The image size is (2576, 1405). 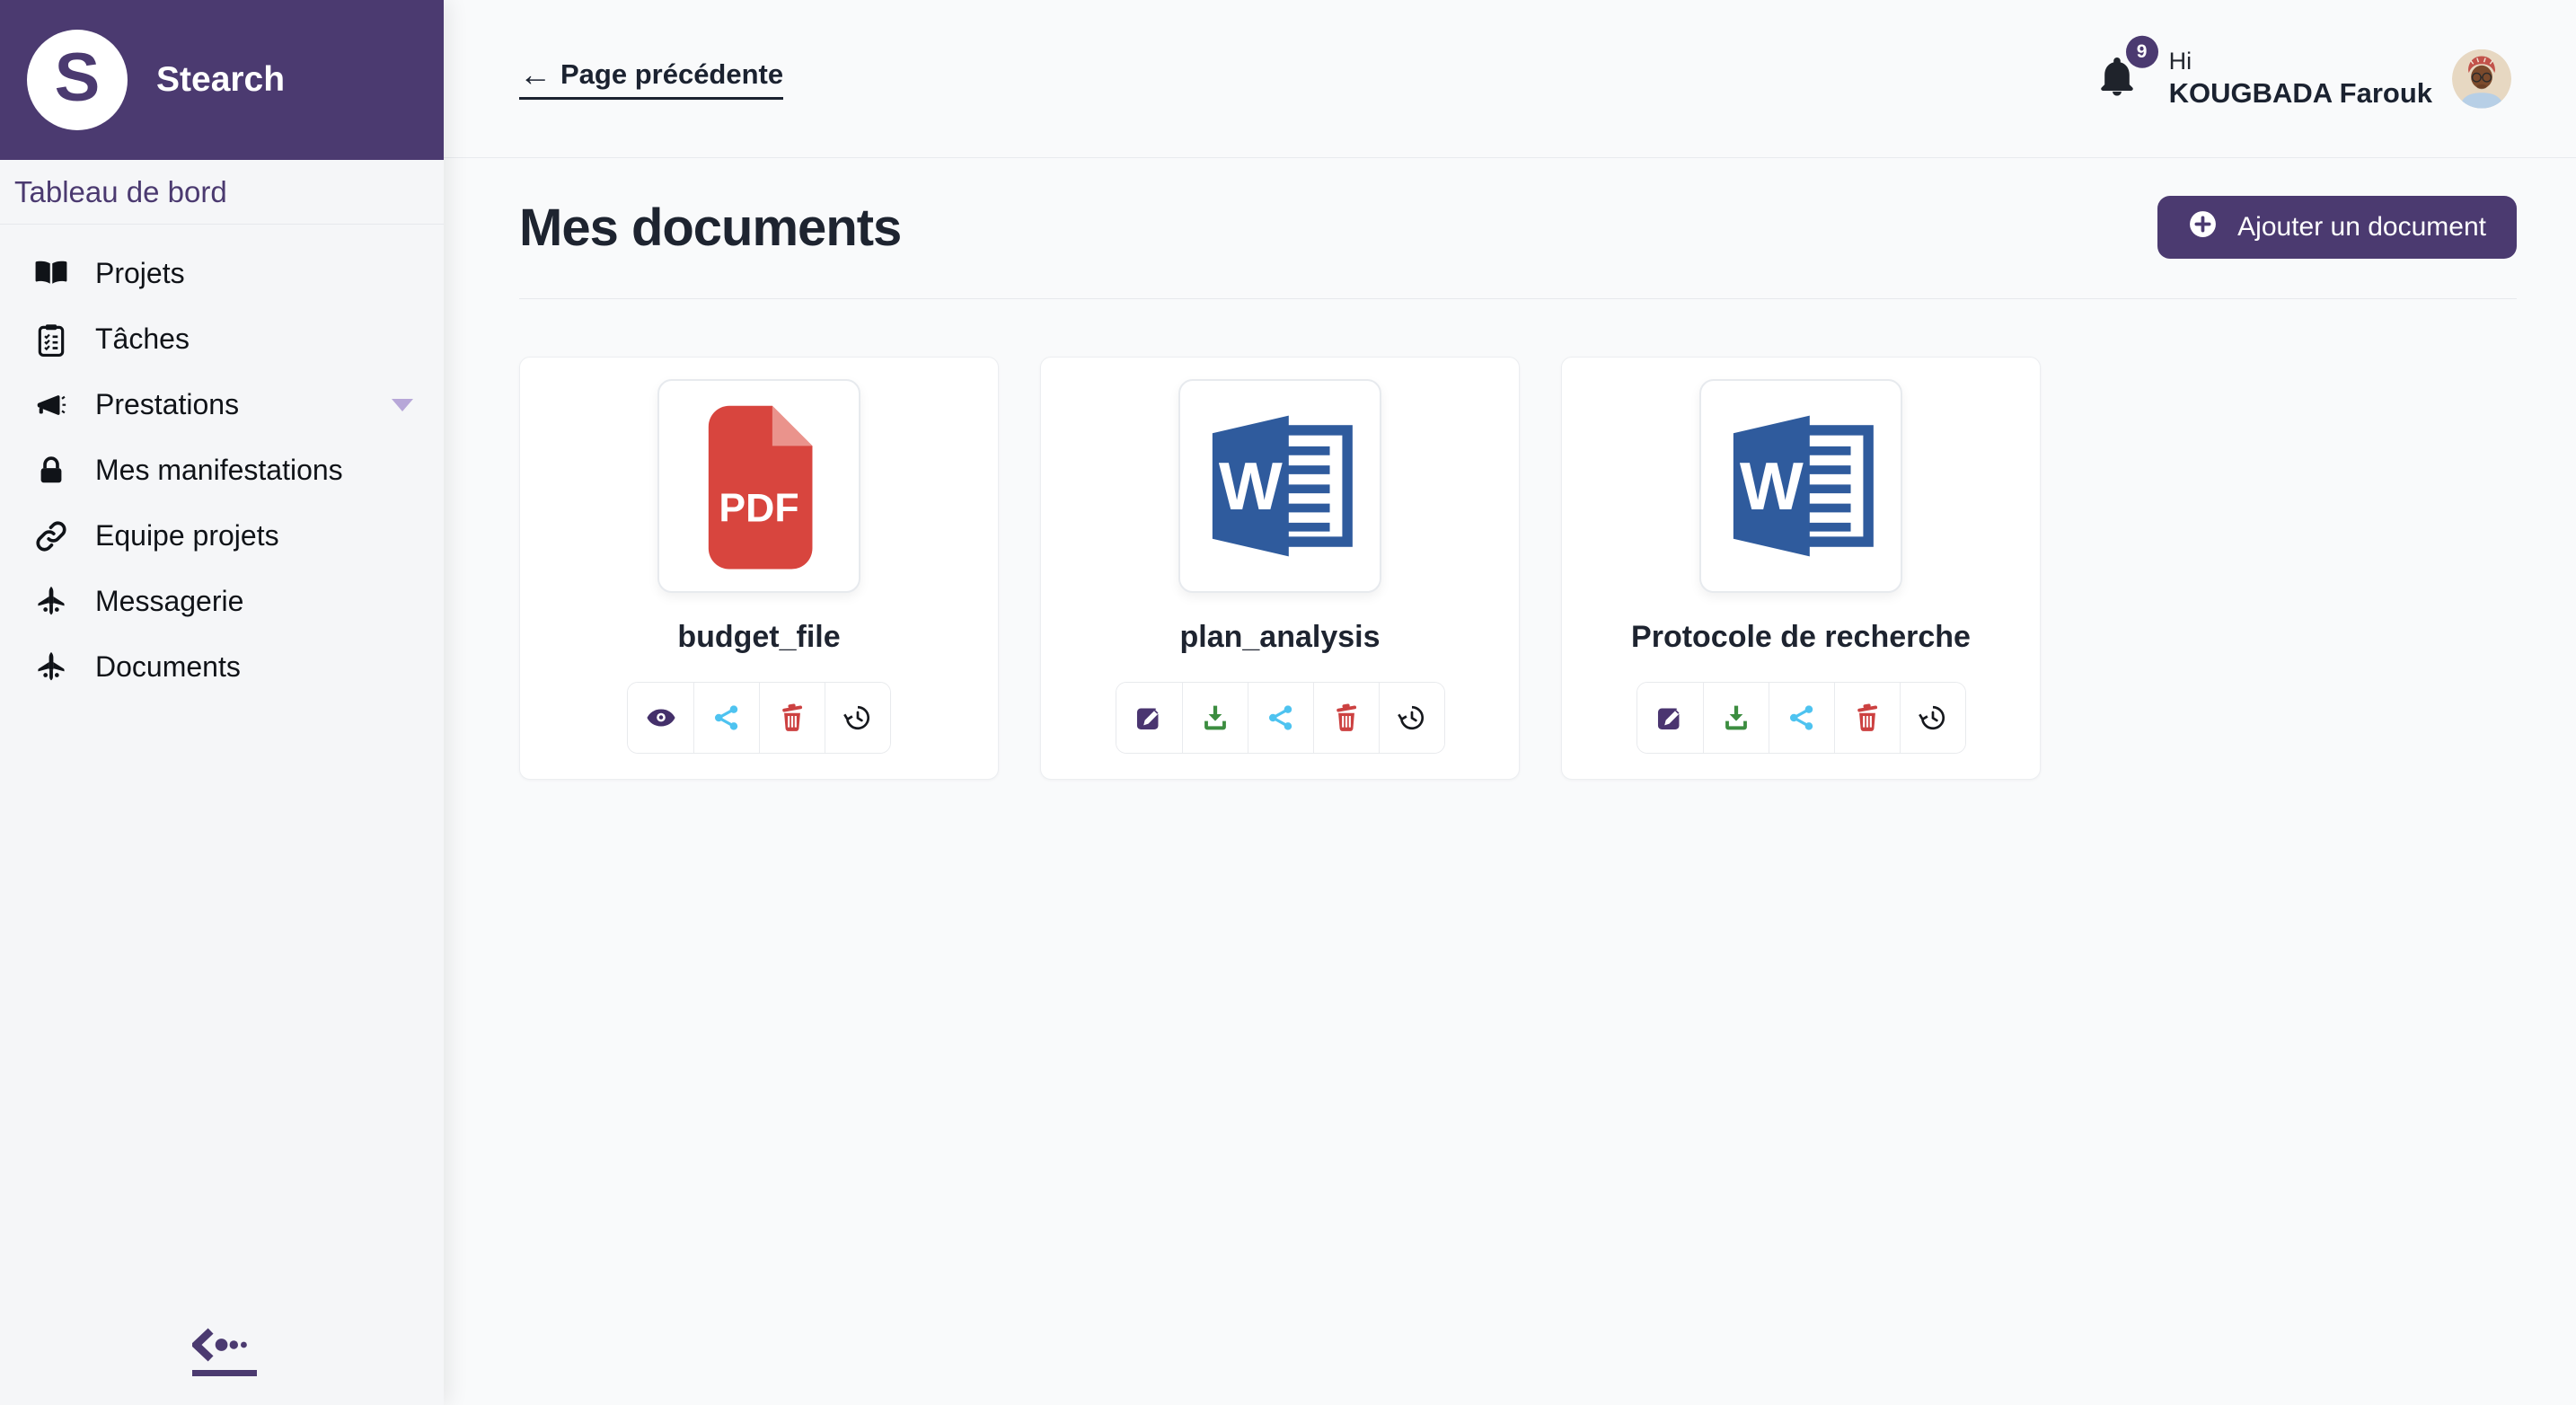 I want to click on back-link: ← Page précédente, so click(x=651, y=77).